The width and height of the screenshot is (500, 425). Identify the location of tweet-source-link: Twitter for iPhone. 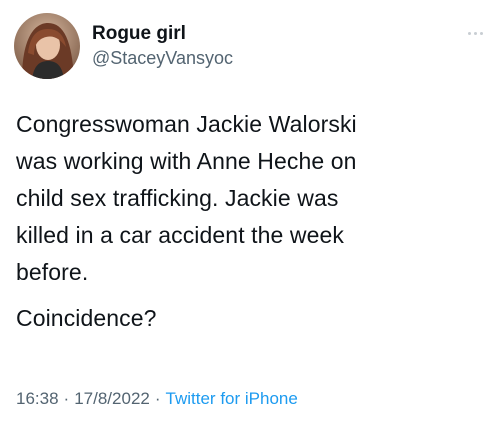
(232, 398).